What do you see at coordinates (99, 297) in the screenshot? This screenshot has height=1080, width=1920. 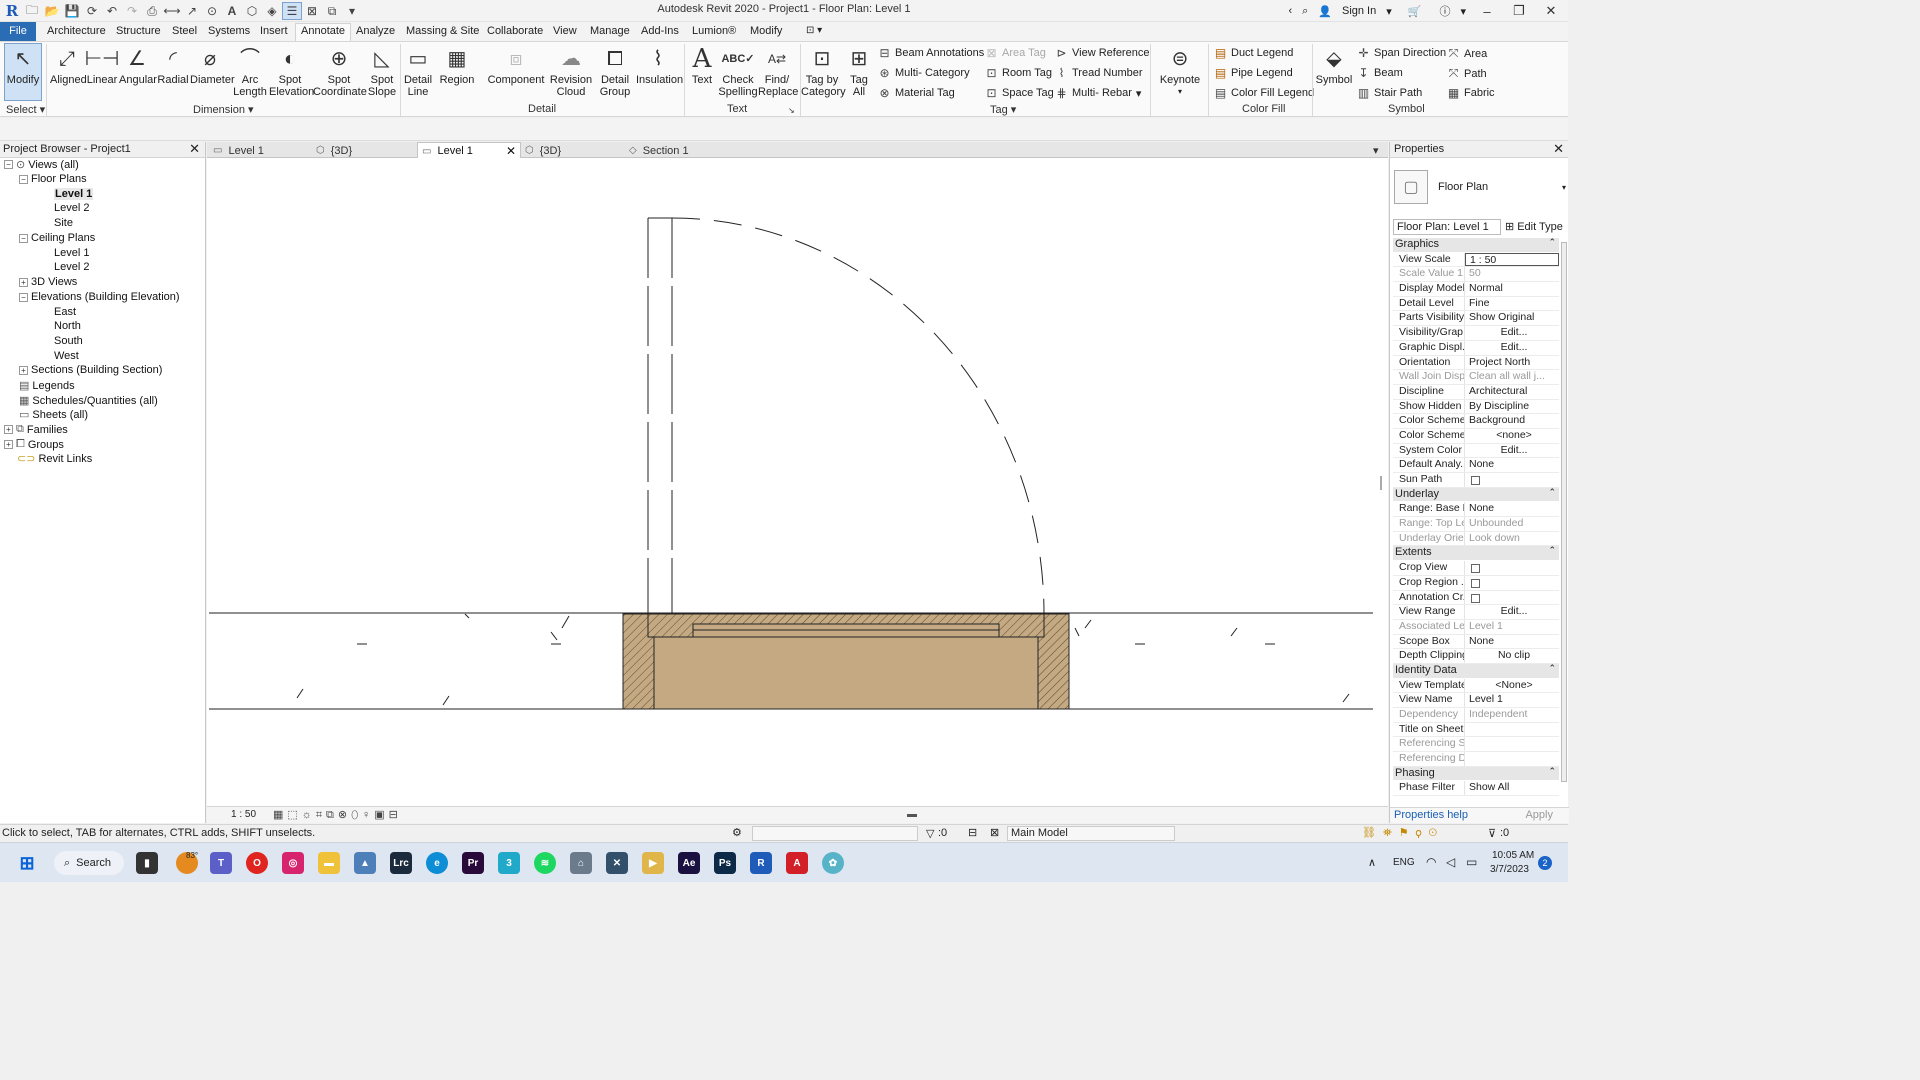 I see `tree-node-elevations: − Elevations (Building Elevation)` at bounding box center [99, 297].